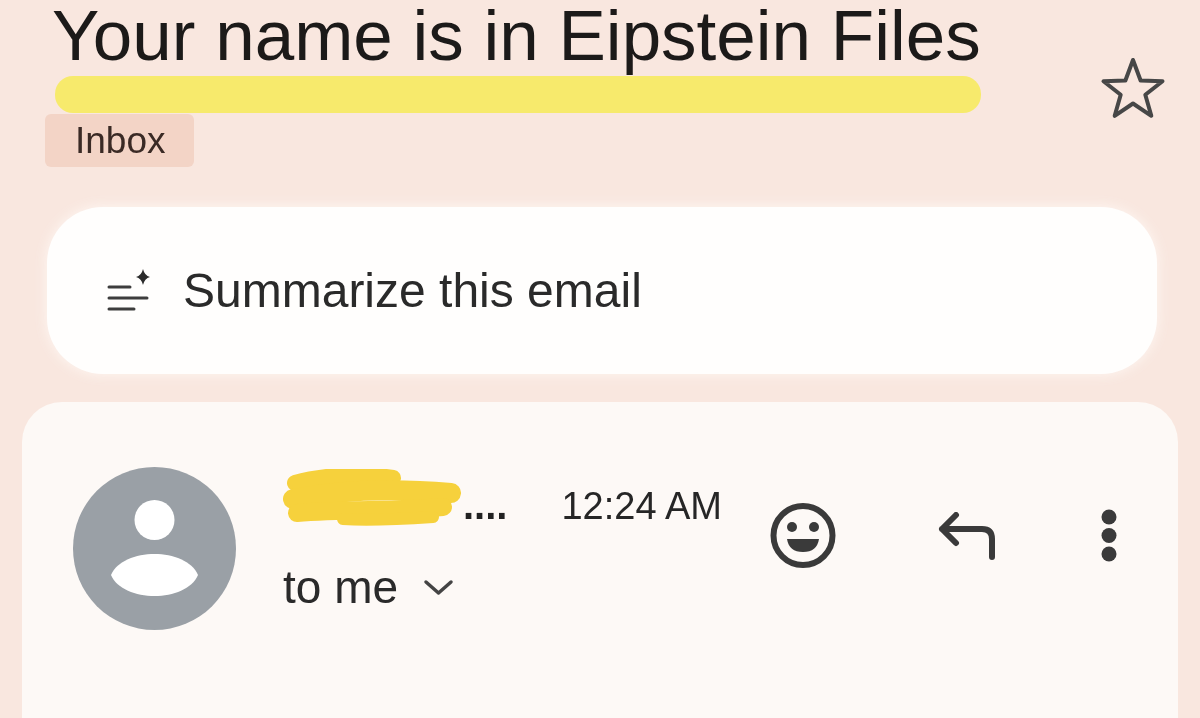  Describe the element at coordinates (369, 587) in the screenshot. I see `recipients-toggle: to me` at that location.